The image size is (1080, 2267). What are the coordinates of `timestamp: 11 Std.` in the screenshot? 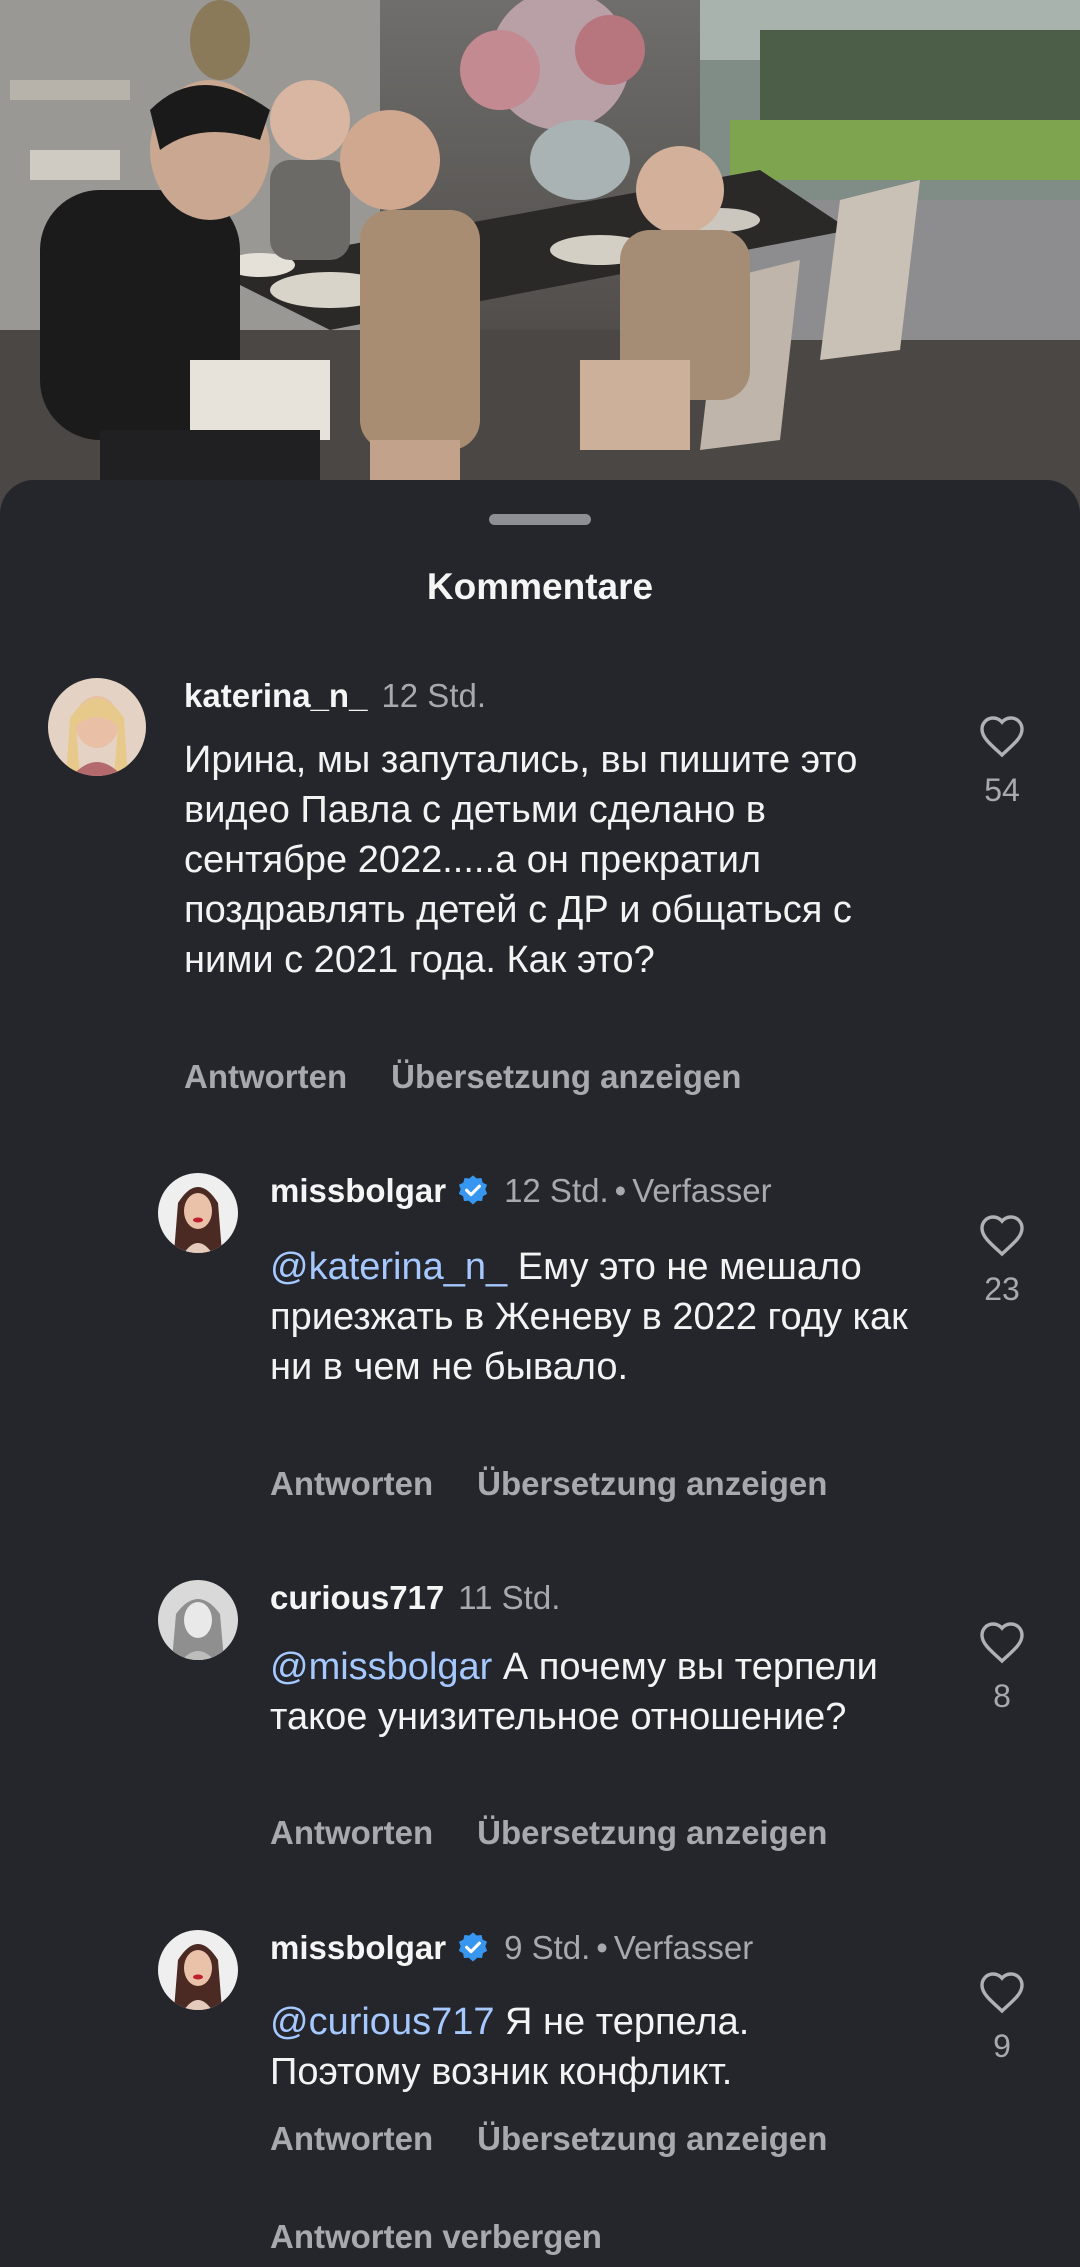 It's located at (509, 1597).